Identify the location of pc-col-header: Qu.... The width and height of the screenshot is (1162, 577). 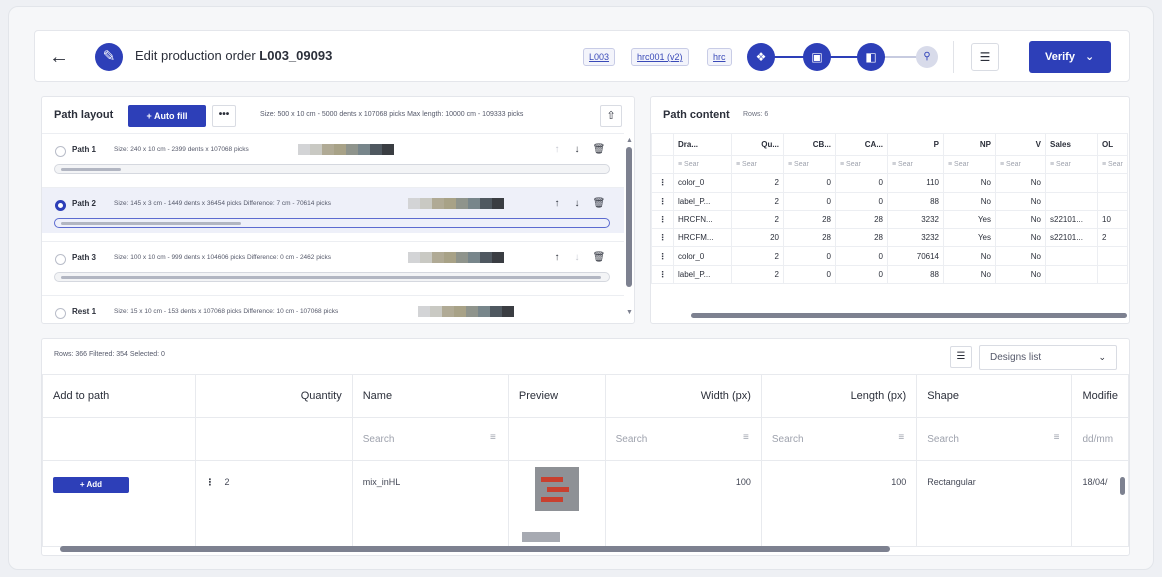
(757, 144).